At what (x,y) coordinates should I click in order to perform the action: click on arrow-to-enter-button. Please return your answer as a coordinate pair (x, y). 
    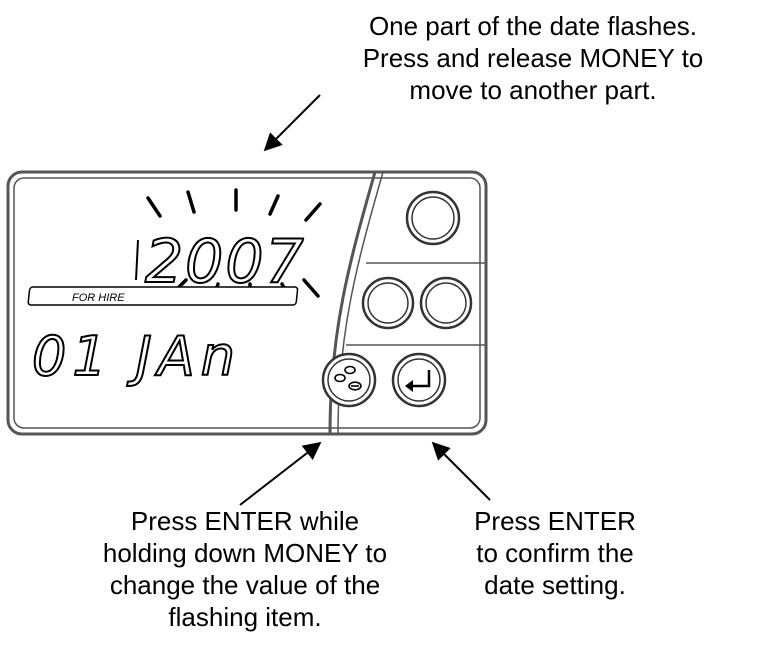
    Looking at the image, I should click on (461, 471).